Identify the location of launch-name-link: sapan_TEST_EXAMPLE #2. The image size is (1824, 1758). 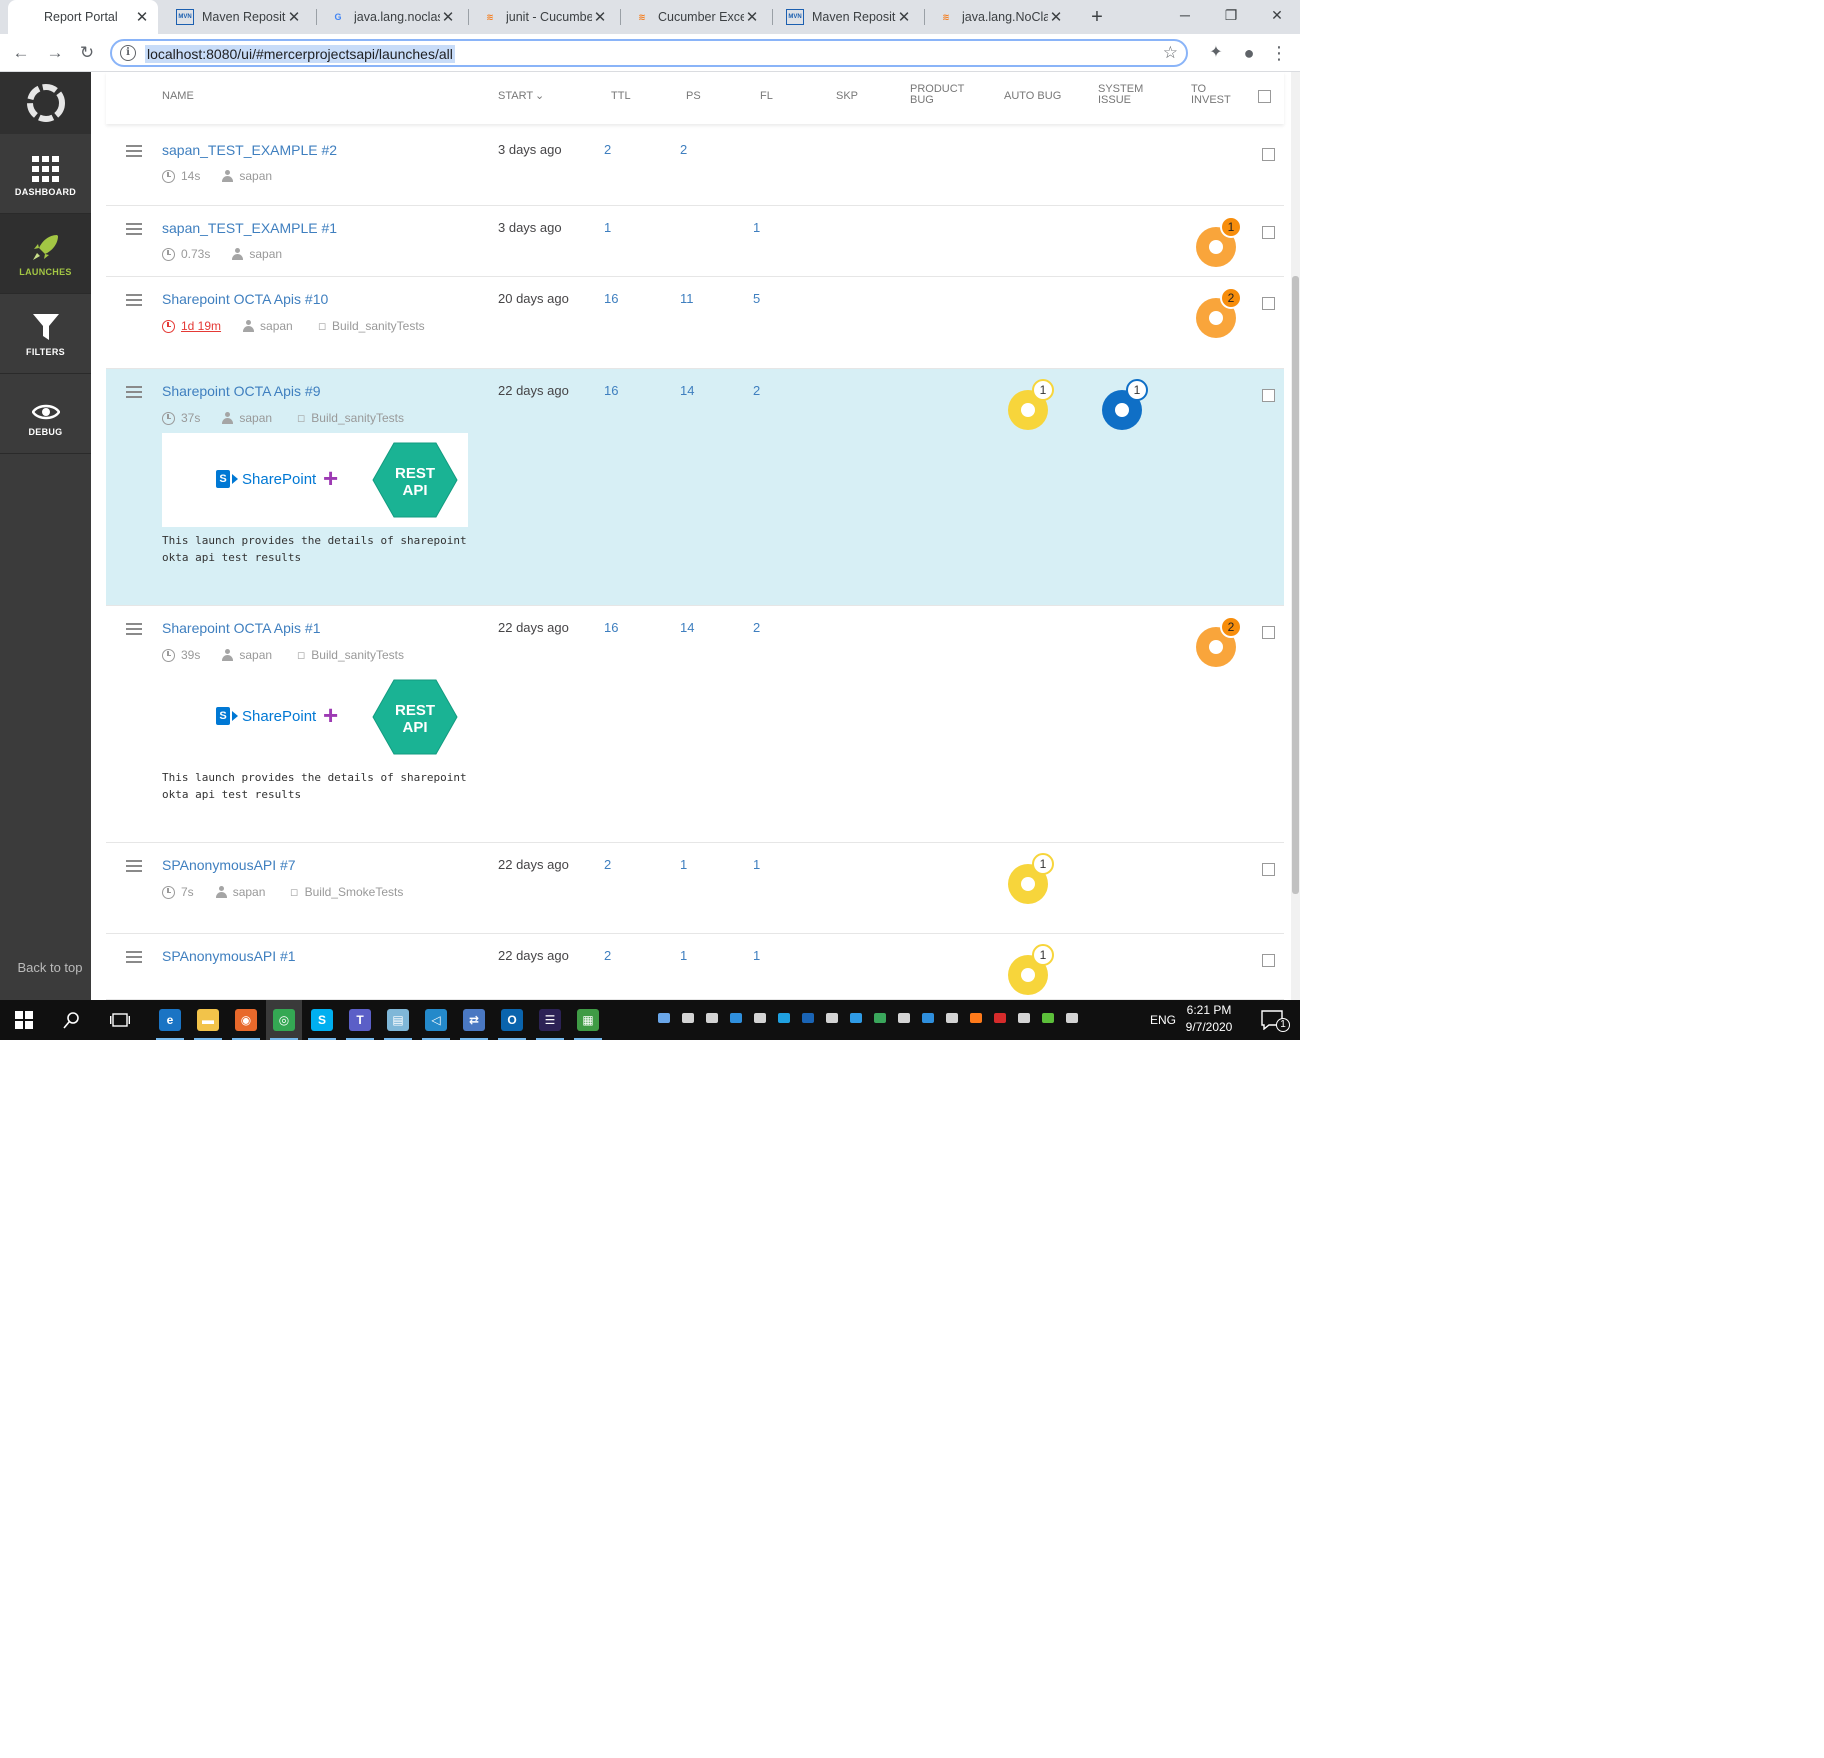
(249, 150).